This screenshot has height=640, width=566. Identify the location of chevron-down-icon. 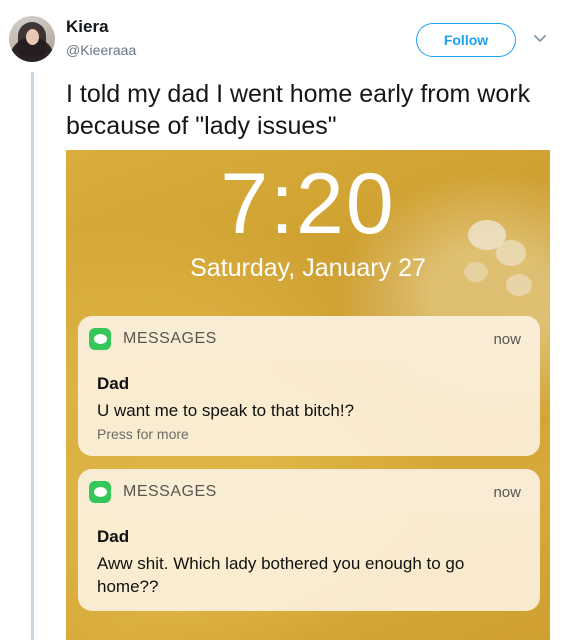
(540, 39).